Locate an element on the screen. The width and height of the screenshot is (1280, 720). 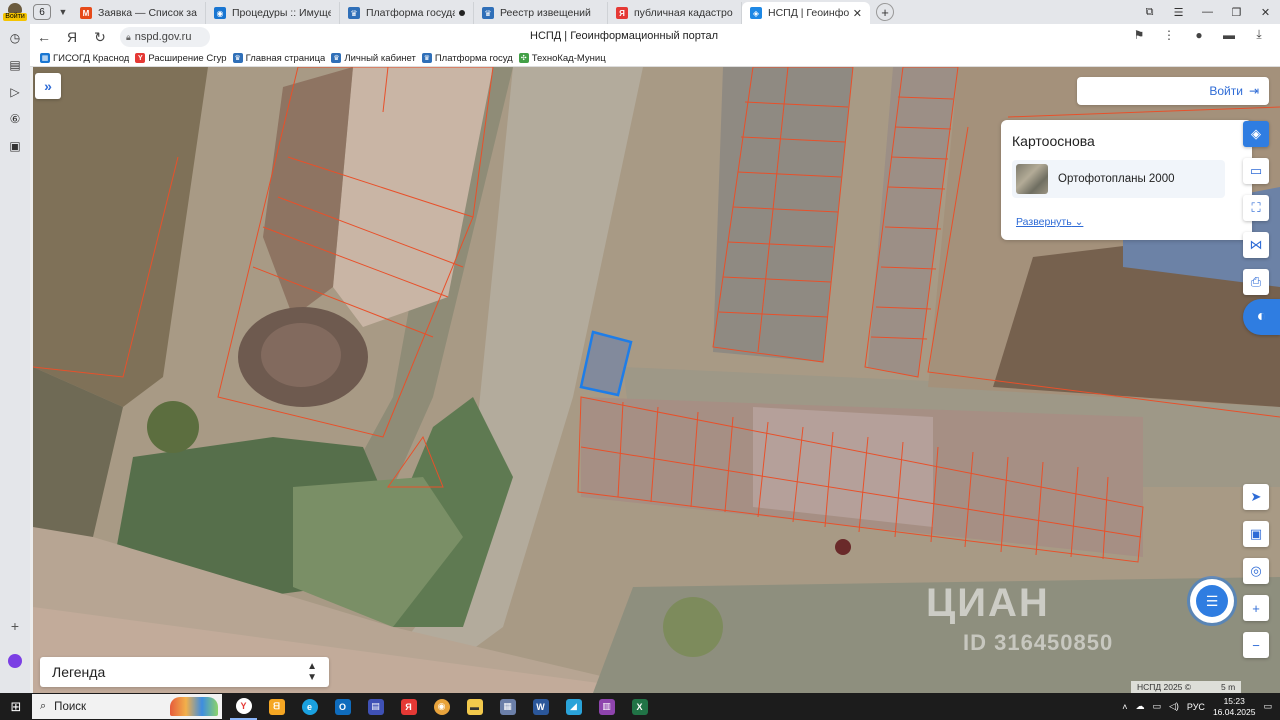
yandex-browser-icon: Y is located at coordinates (243, 706).